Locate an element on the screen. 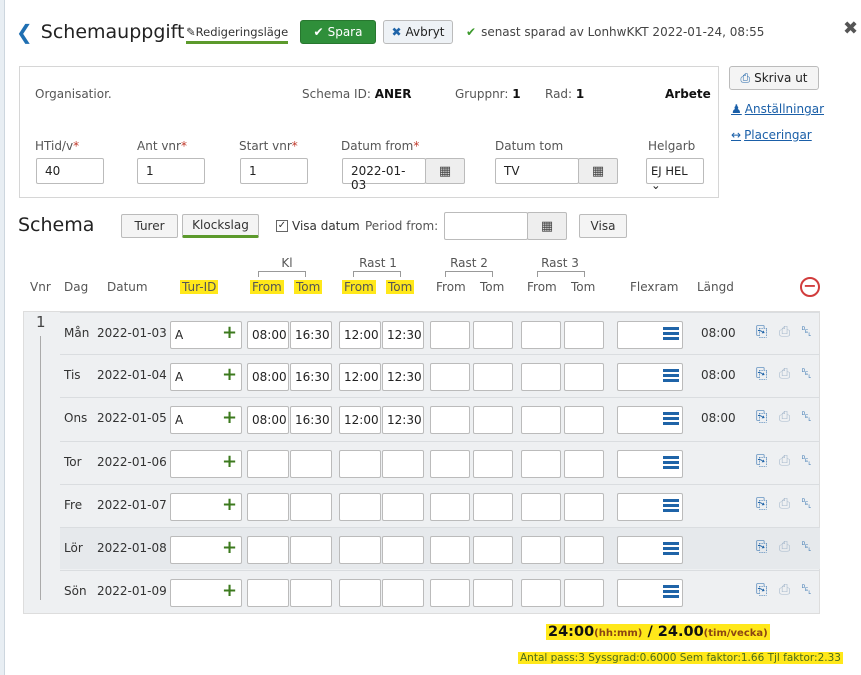 Image resolution: width=861 pixels, height=675 pixels. save-button: ✔ Spara is located at coordinates (338, 32).